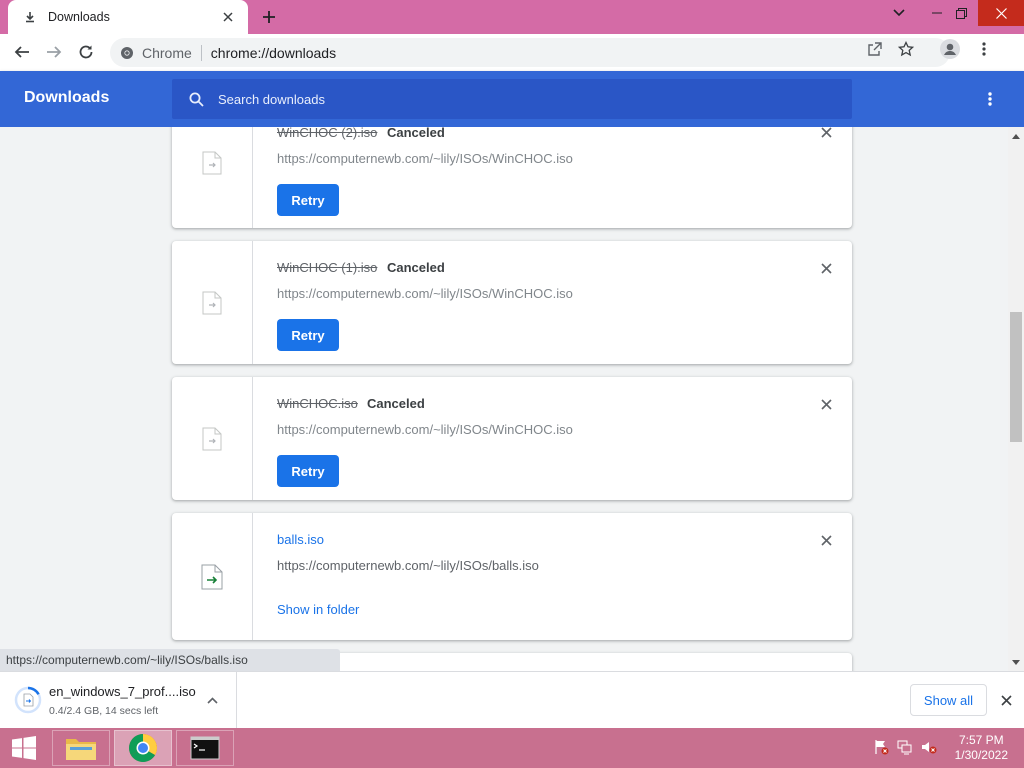 This screenshot has width=1024, height=768. What do you see at coordinates (167, 52) in the screenshot?
I see `site-chip-label: Chrome` at bounding box center [167, 52].